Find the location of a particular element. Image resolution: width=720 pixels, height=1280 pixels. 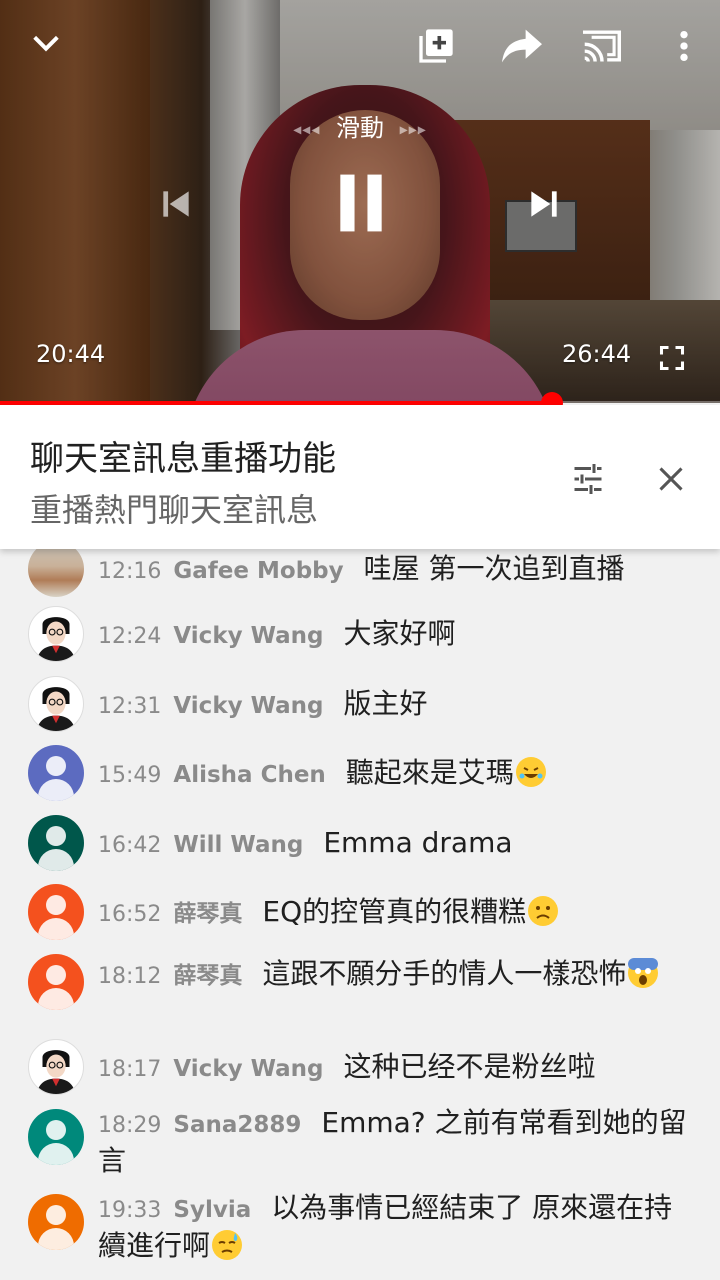

message-author: Sylvia is located at coordinates (212, 1210).